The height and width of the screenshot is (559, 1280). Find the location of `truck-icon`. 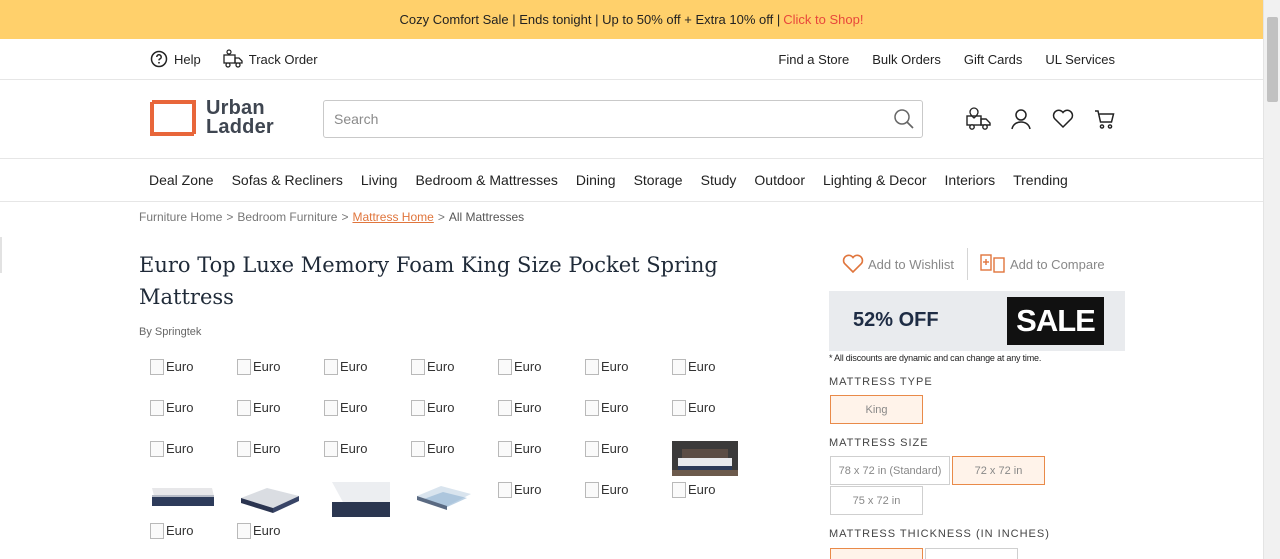

truck-icon is located at coordinates (233, 58).